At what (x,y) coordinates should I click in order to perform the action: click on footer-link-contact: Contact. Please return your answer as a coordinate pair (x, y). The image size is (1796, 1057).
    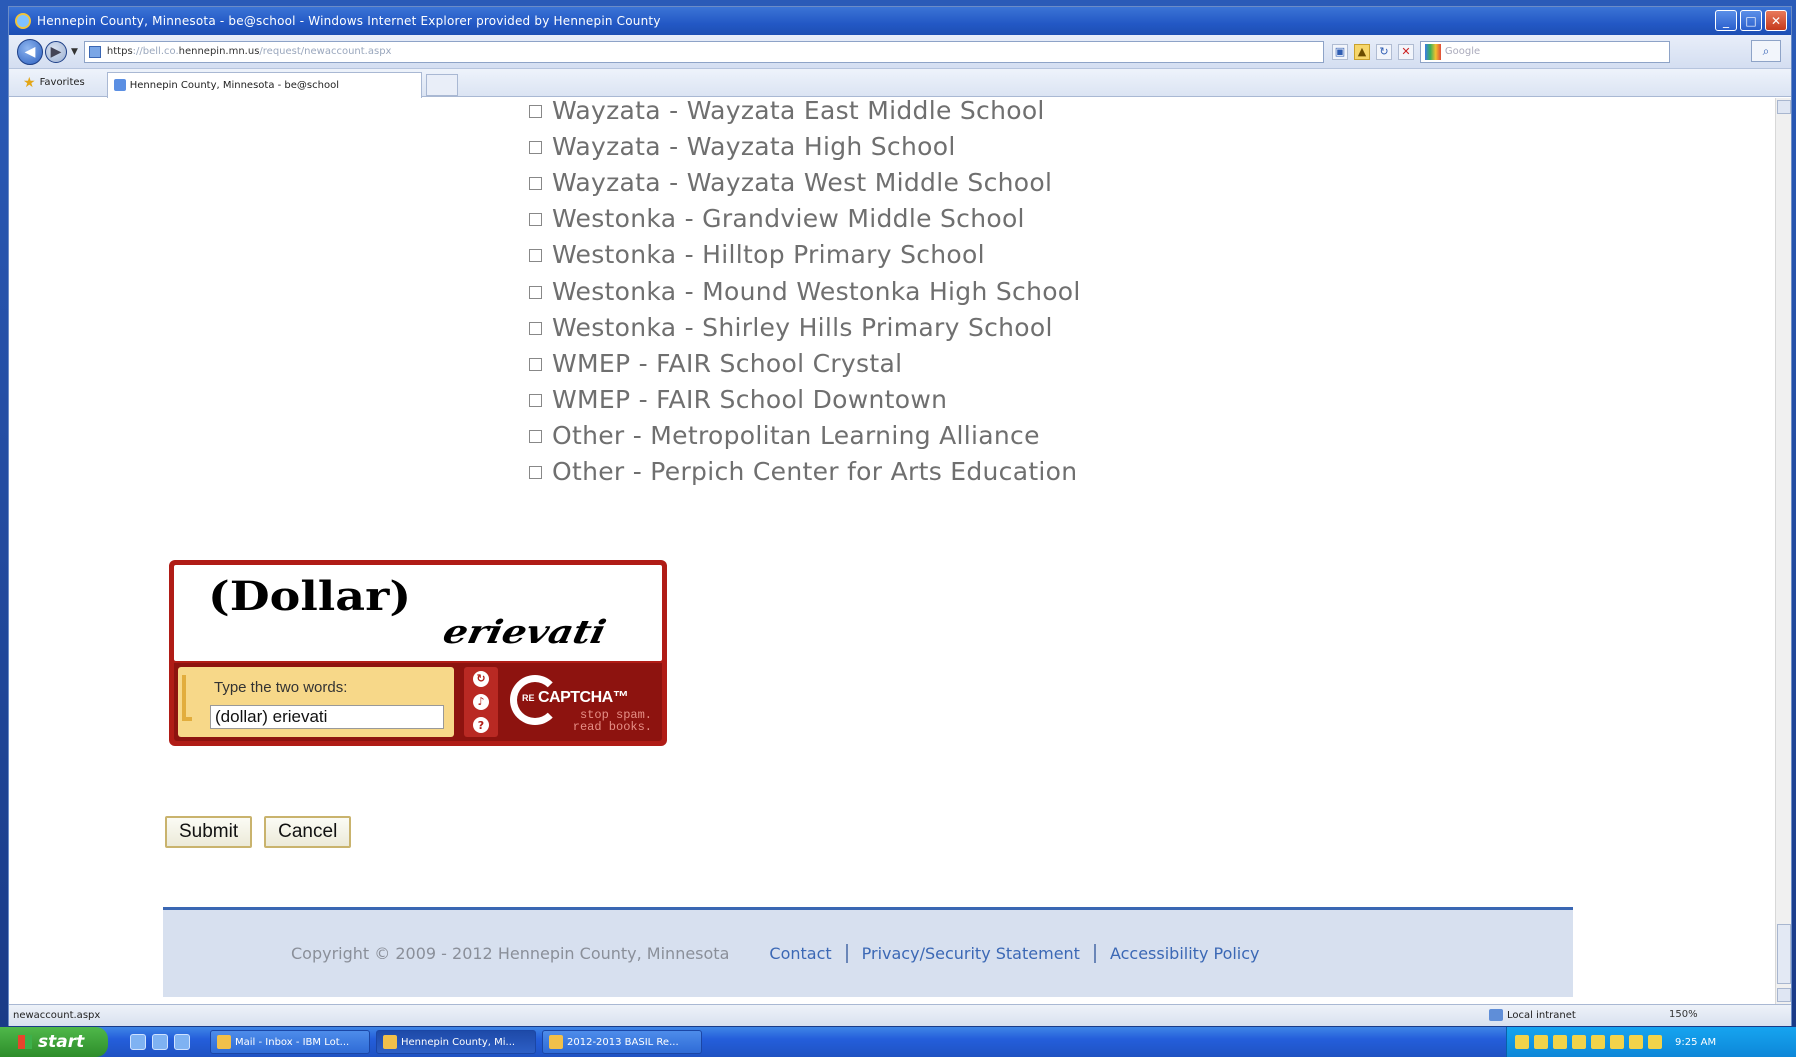
    Looking at the image, I should click on (808, 953).